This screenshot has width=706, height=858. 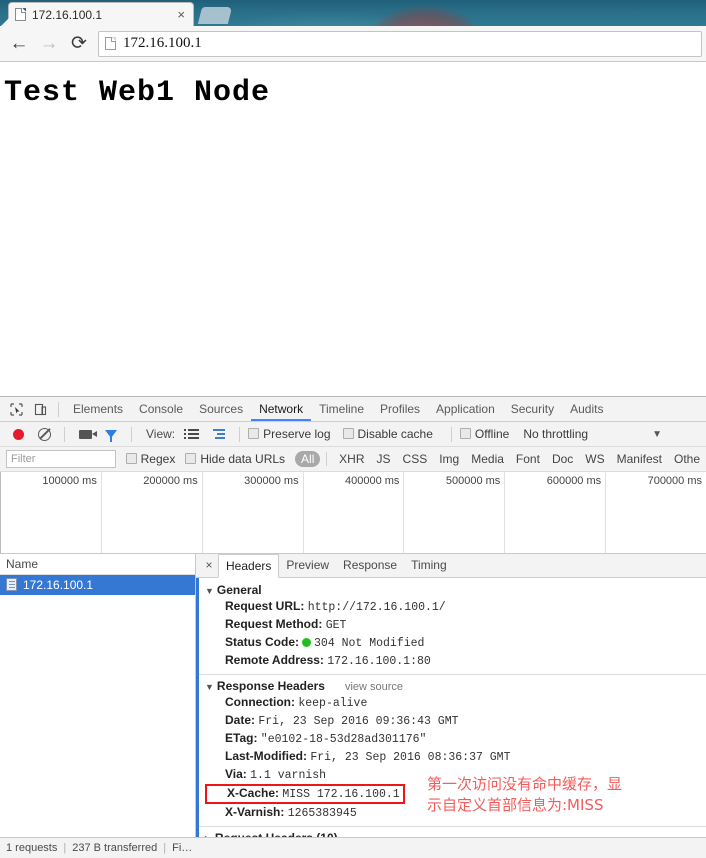 I want to click on clear-icon, so click(x=44, y=434).